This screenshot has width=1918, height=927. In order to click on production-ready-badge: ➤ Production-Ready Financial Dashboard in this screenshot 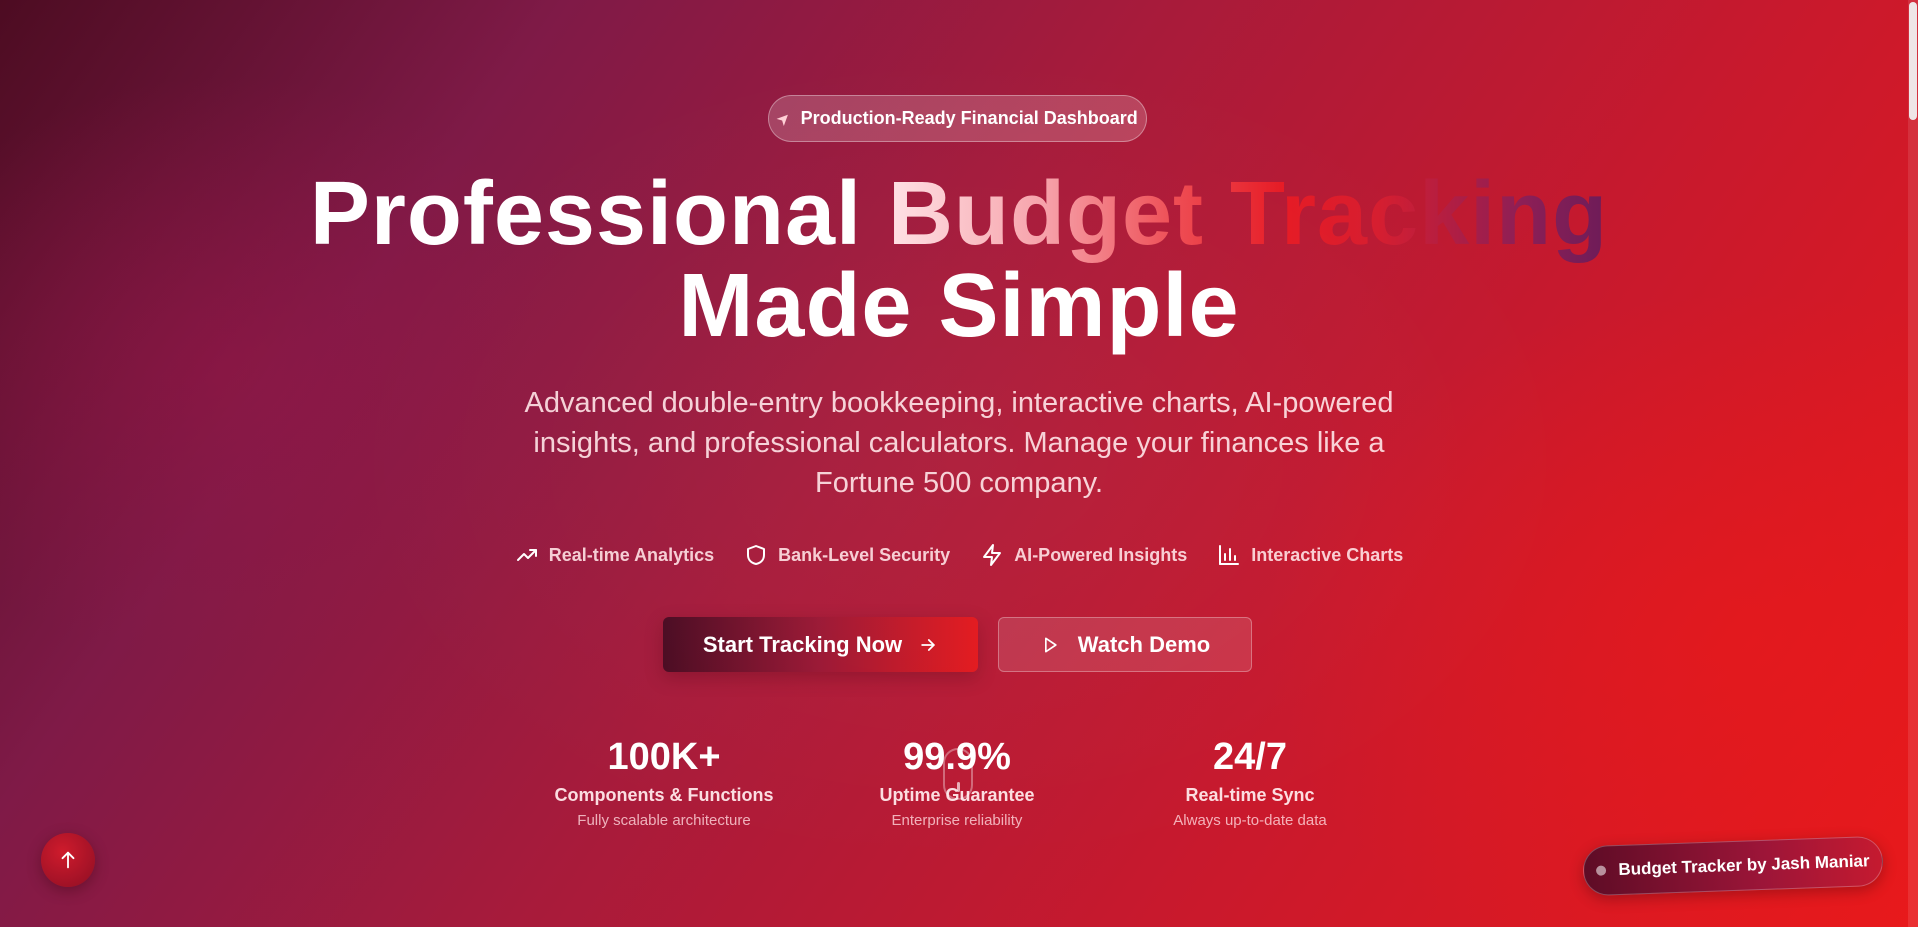, I will do `click(957, 118)`.